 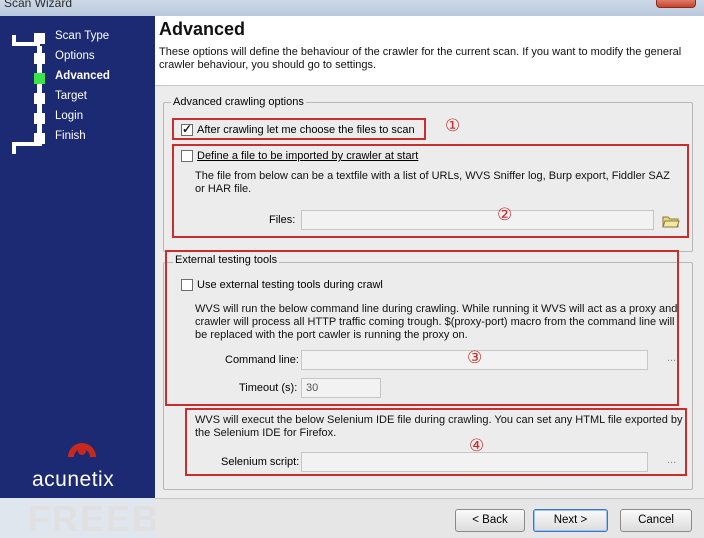 I want to click on cancel-button: Cancel, so click(x=656, y=520).